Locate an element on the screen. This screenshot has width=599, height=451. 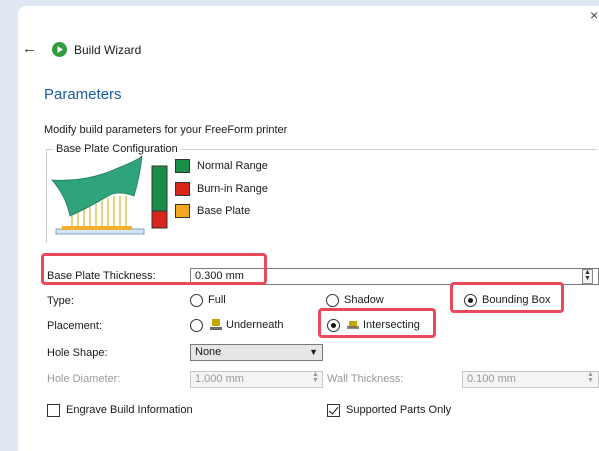
legend-swatch-orange is located at coordinates (182, 211).